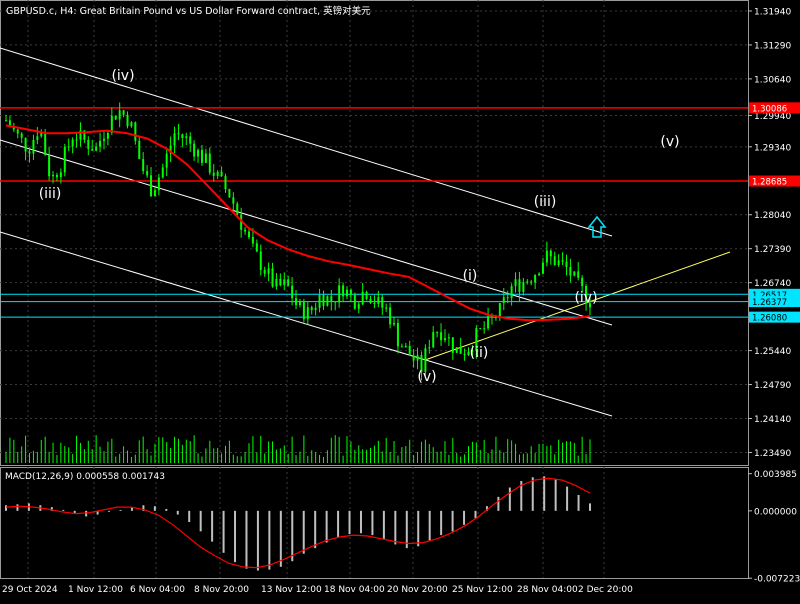 Image resolution: width=800 pixels, height=604 pixels. Describe the element at coordinates (470, 276) in the screenshot. I see `wave-label: (i)` at that location.